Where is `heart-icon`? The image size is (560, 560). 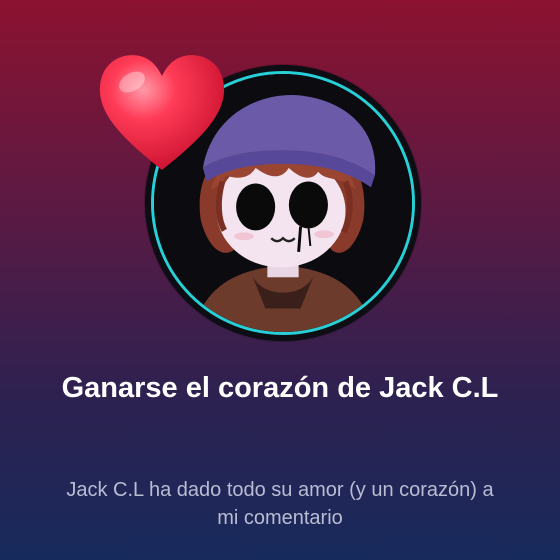 heart-icon is located at coordinates (162, 113).